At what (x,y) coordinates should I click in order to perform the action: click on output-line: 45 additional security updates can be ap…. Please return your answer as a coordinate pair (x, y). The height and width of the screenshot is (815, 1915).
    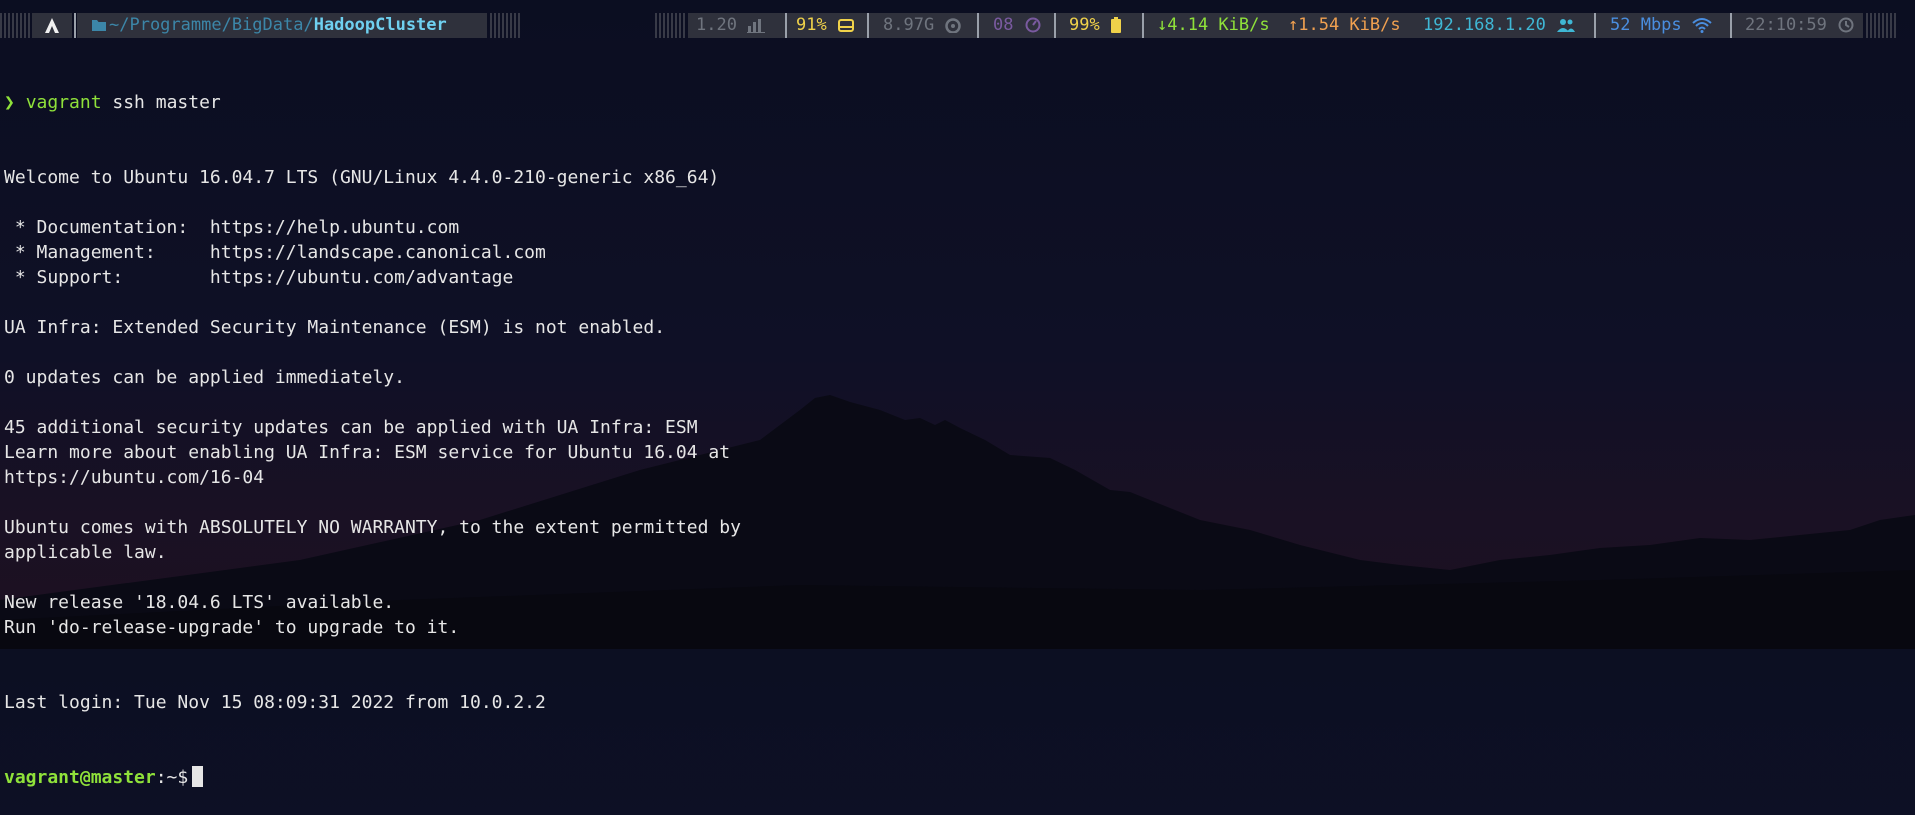
    Looking at the image, I should click on (351, 427).